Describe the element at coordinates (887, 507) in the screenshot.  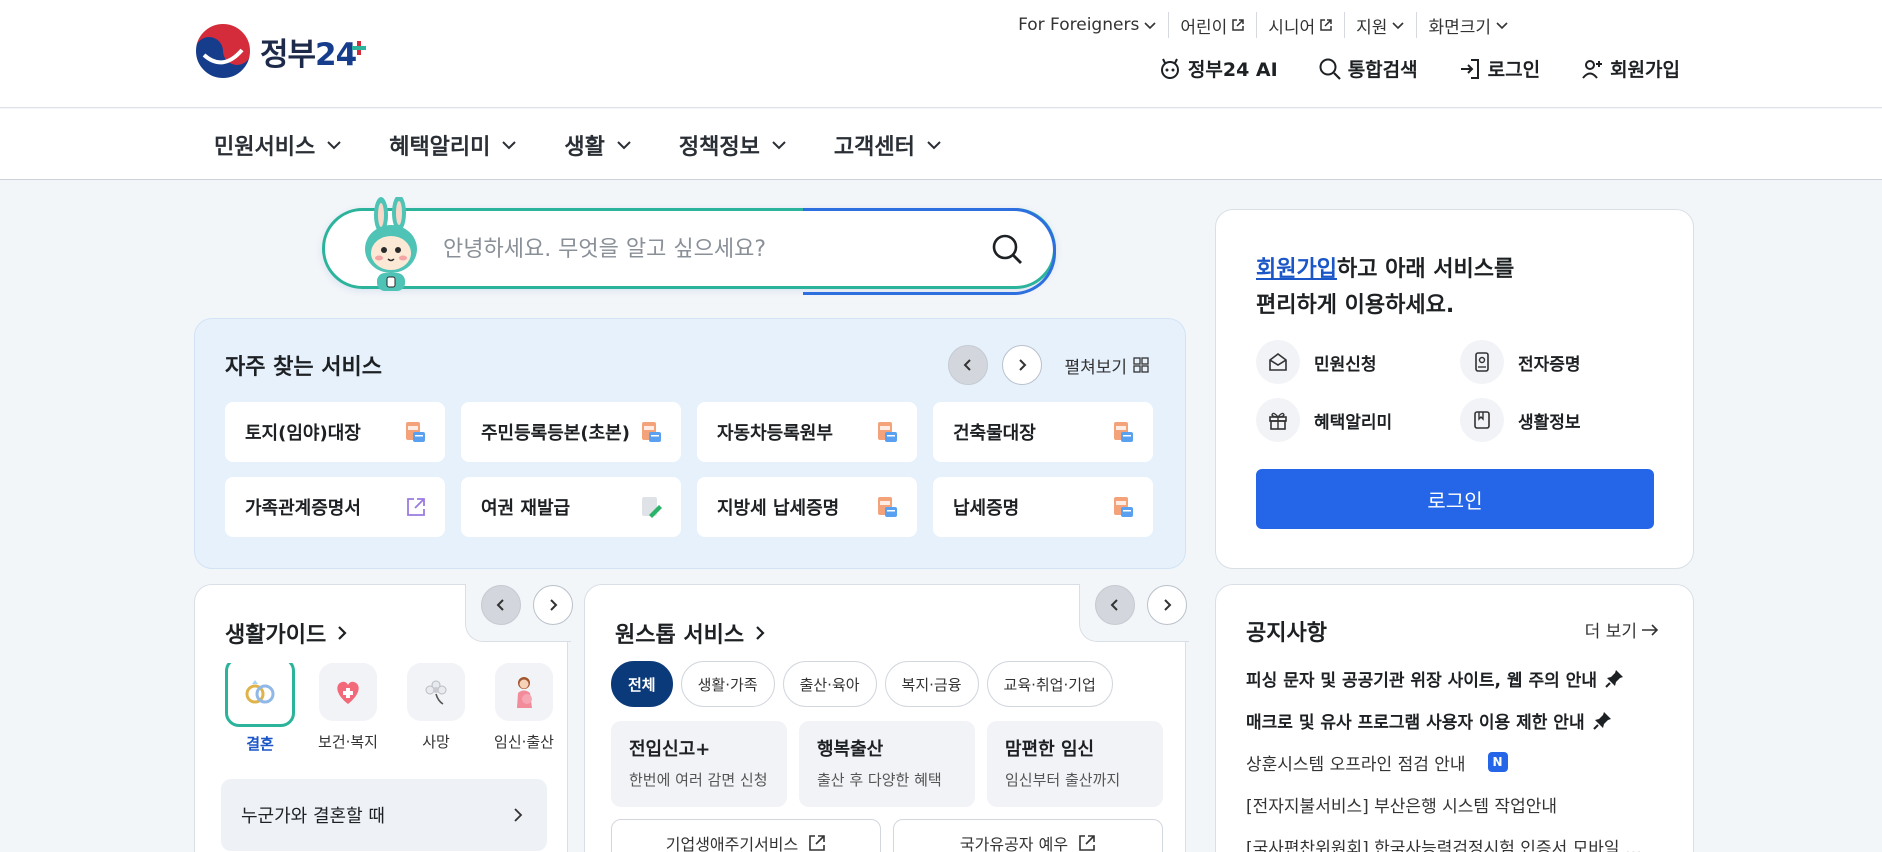
I see `pdf-doc-icon` at that location.